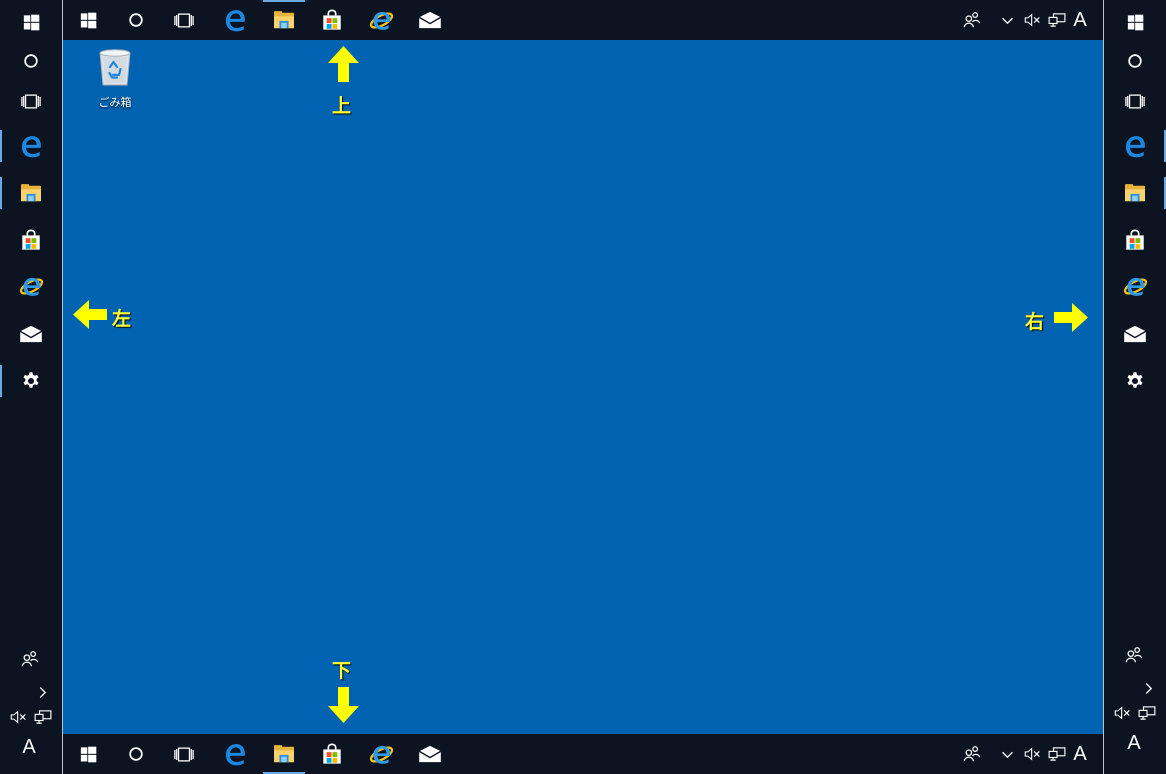 The height and width of the screenshot is (774, 1166). I want to click on file-explorer-icon, so click(1135, 193).